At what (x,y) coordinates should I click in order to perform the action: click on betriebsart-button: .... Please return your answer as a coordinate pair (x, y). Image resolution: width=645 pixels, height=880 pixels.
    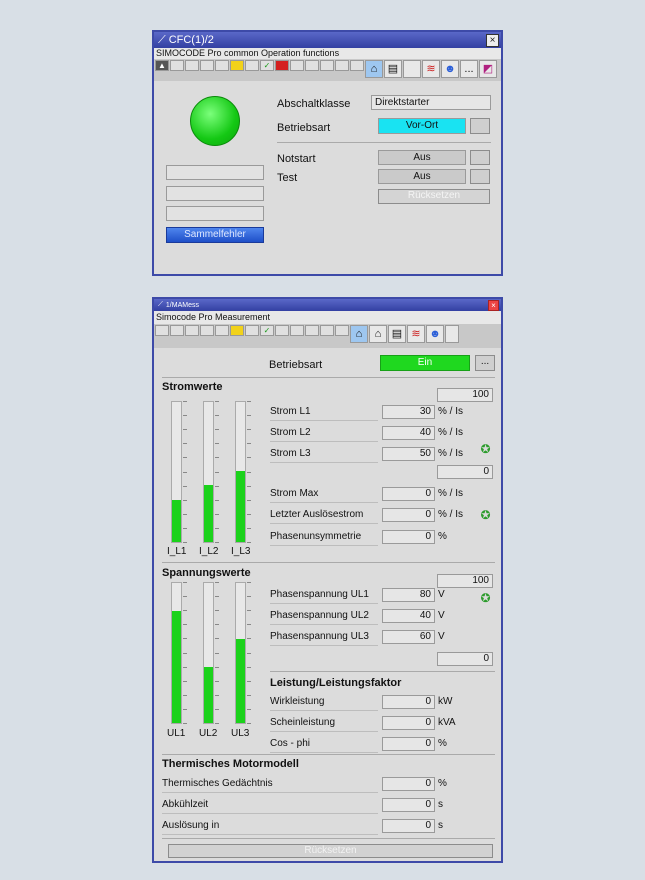
    Looking at the image, I should click on (485, 363).